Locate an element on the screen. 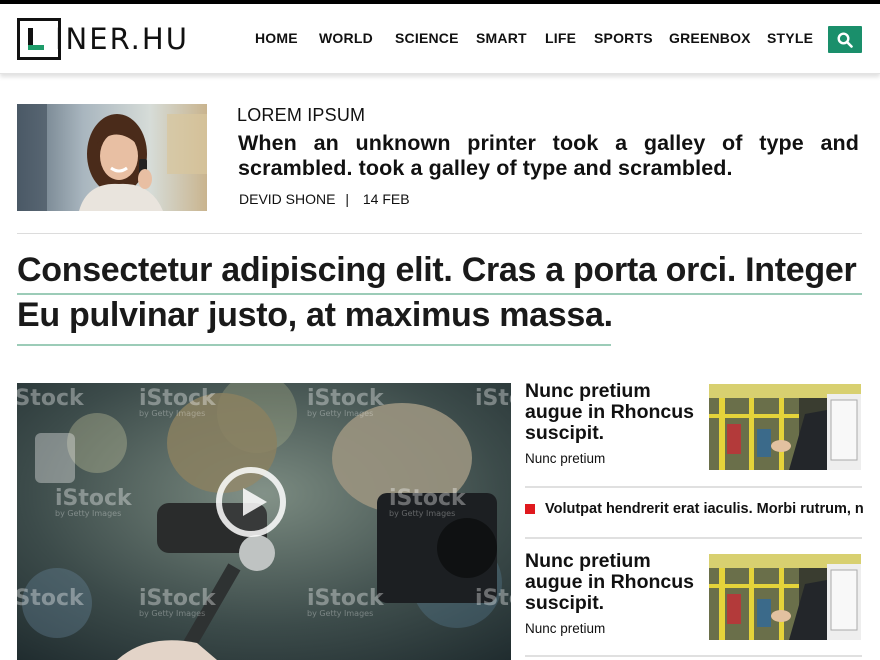 The height and width of the screenshot is (660, 880). nav-life: LIFE is located at coordinates (560, 38).